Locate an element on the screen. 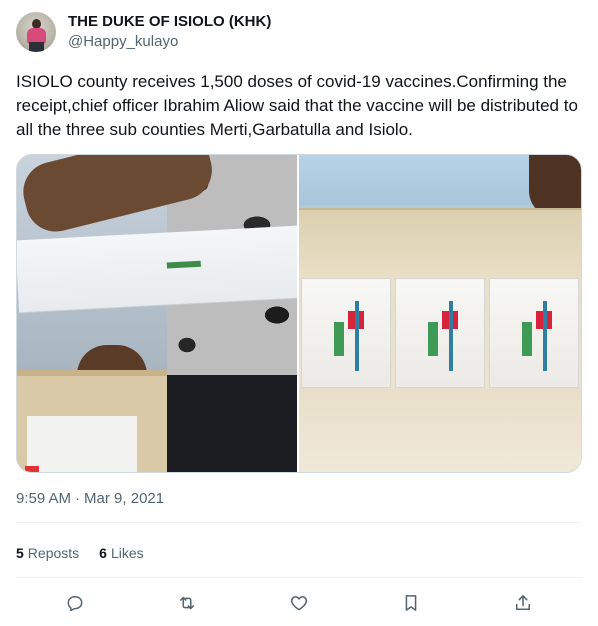 The width and height of the screenshot is (598, 626). reposts-count: 5 is located at coordinates (20, 553).